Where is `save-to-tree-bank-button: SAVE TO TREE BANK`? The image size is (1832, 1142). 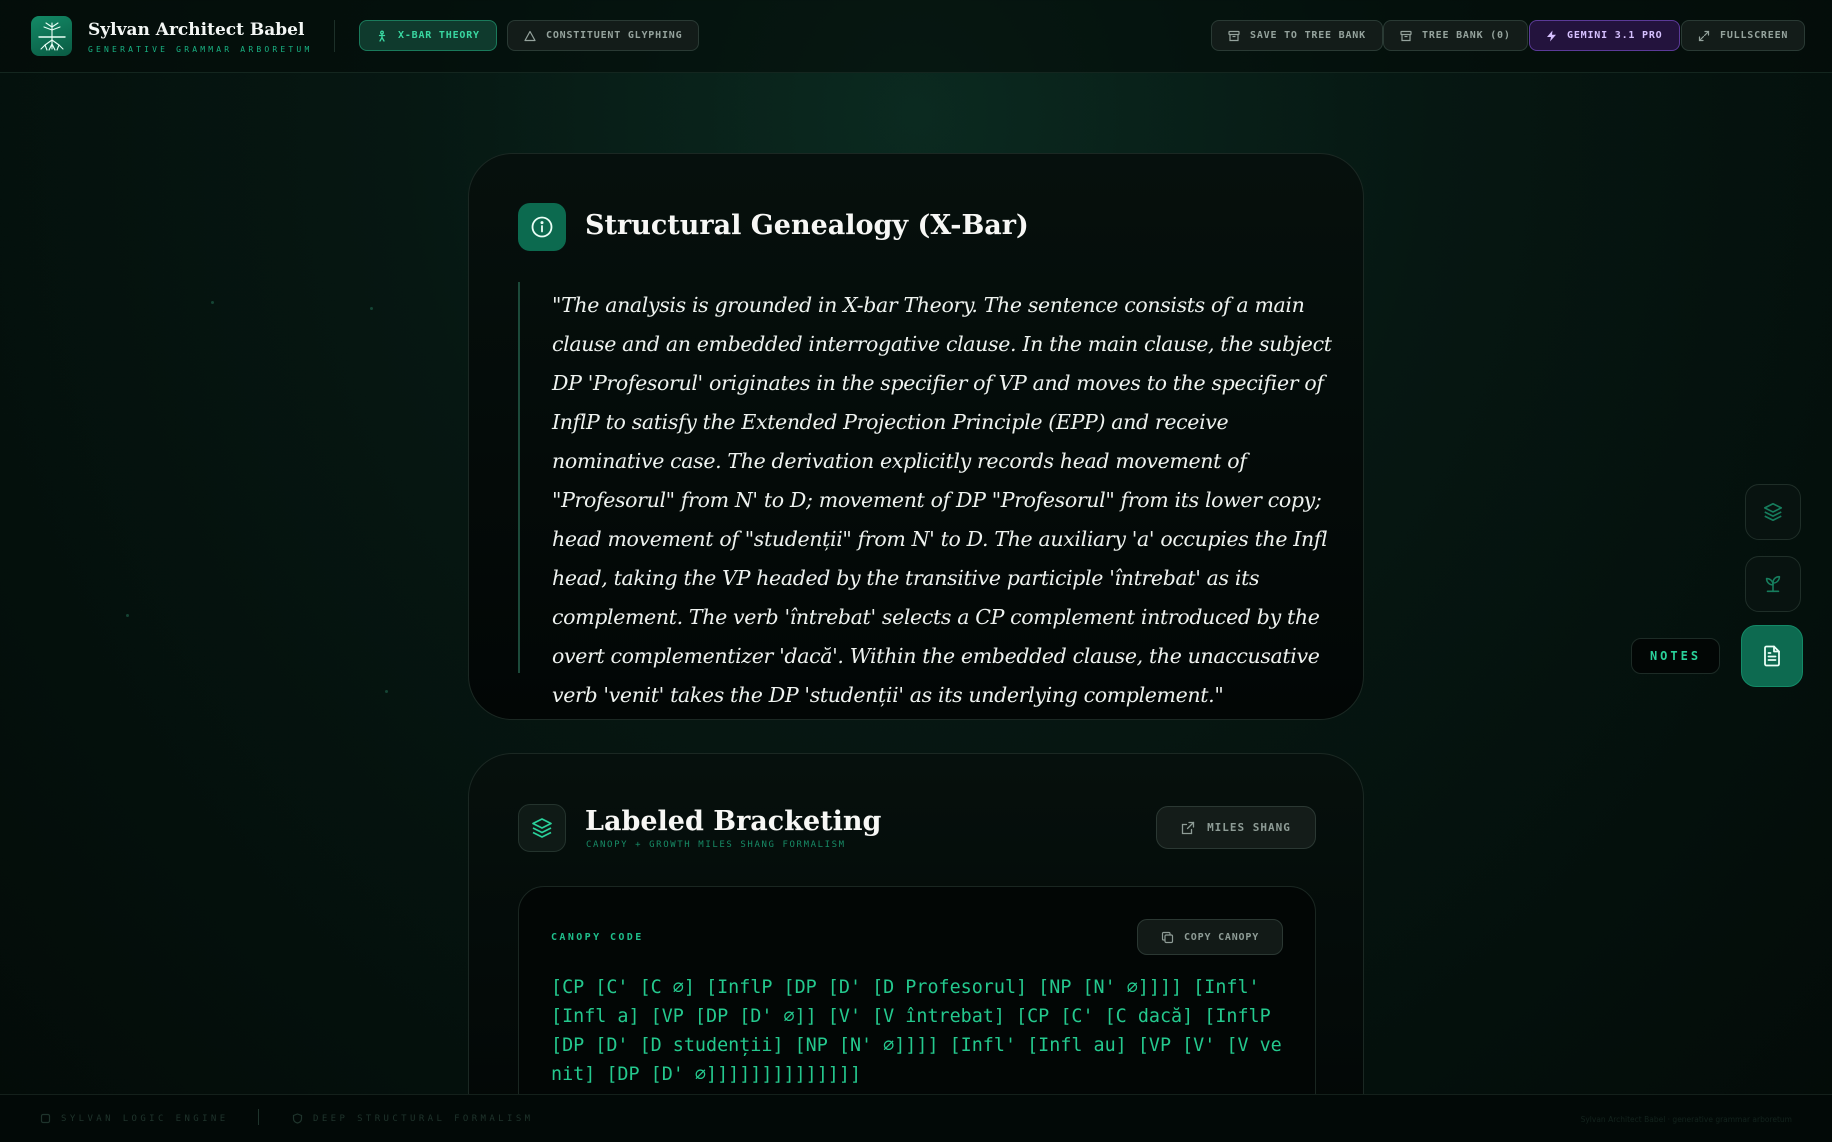
save-to-tree-bank-button: SAVE TO TREE BANK is located at coordinates (1297, 35).